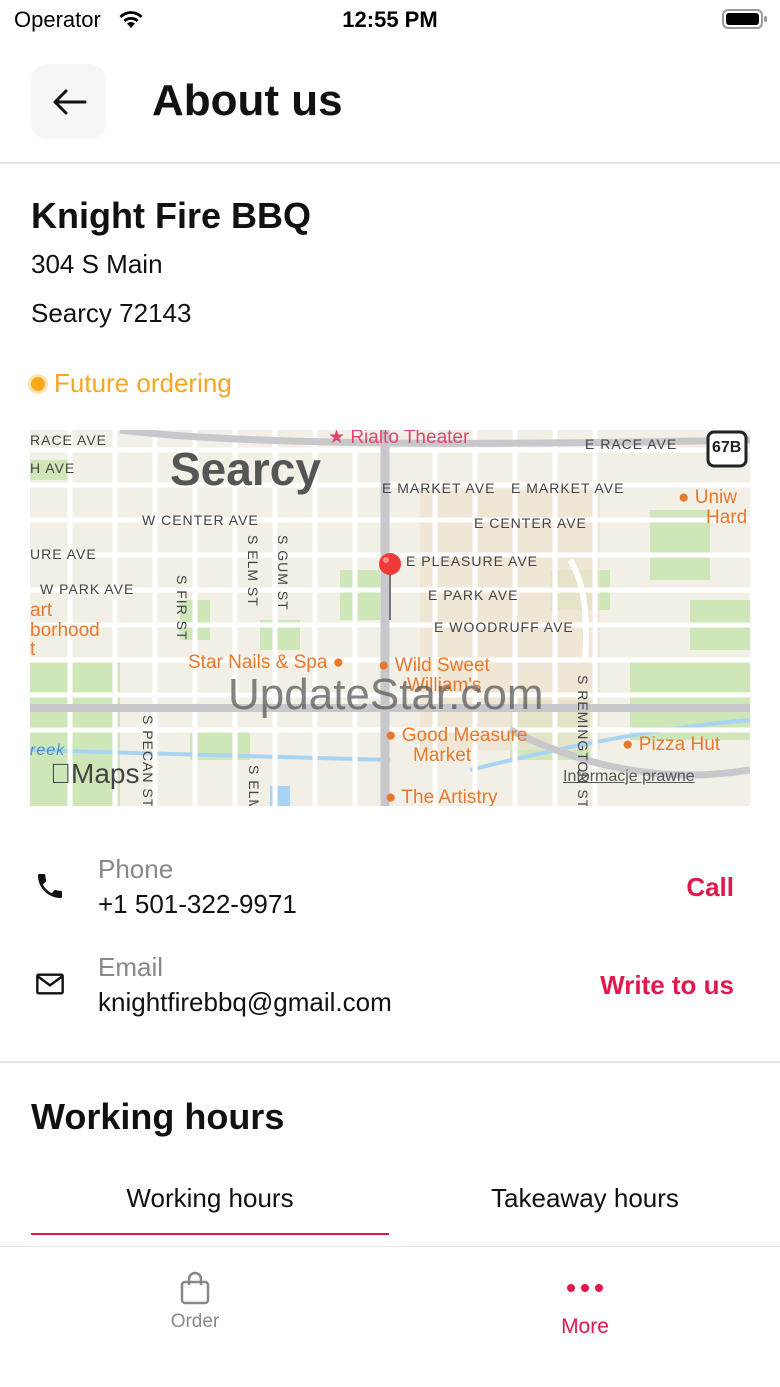 The width and height of the screenshot is (780, 1387). I want to click on header: About us, so click(390, 104).